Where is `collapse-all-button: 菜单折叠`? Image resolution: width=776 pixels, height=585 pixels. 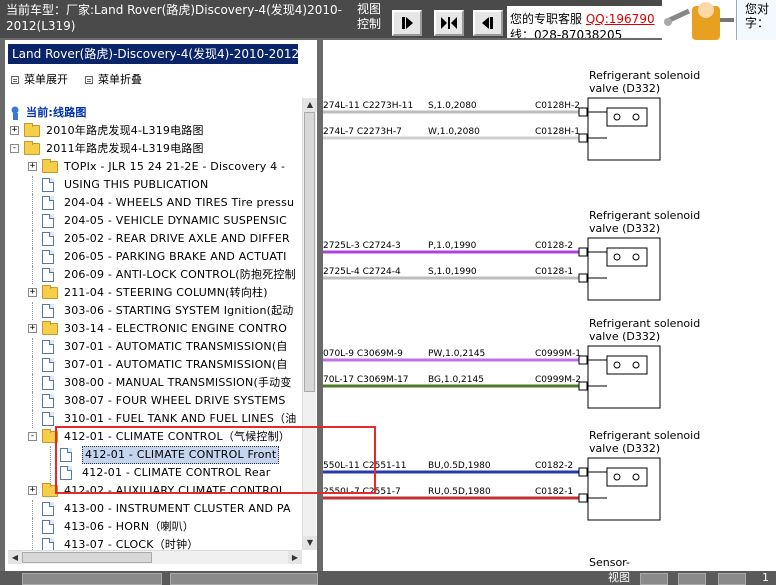 collapse-all-button: 菜单折叠 is located at coordinates (113, 79).